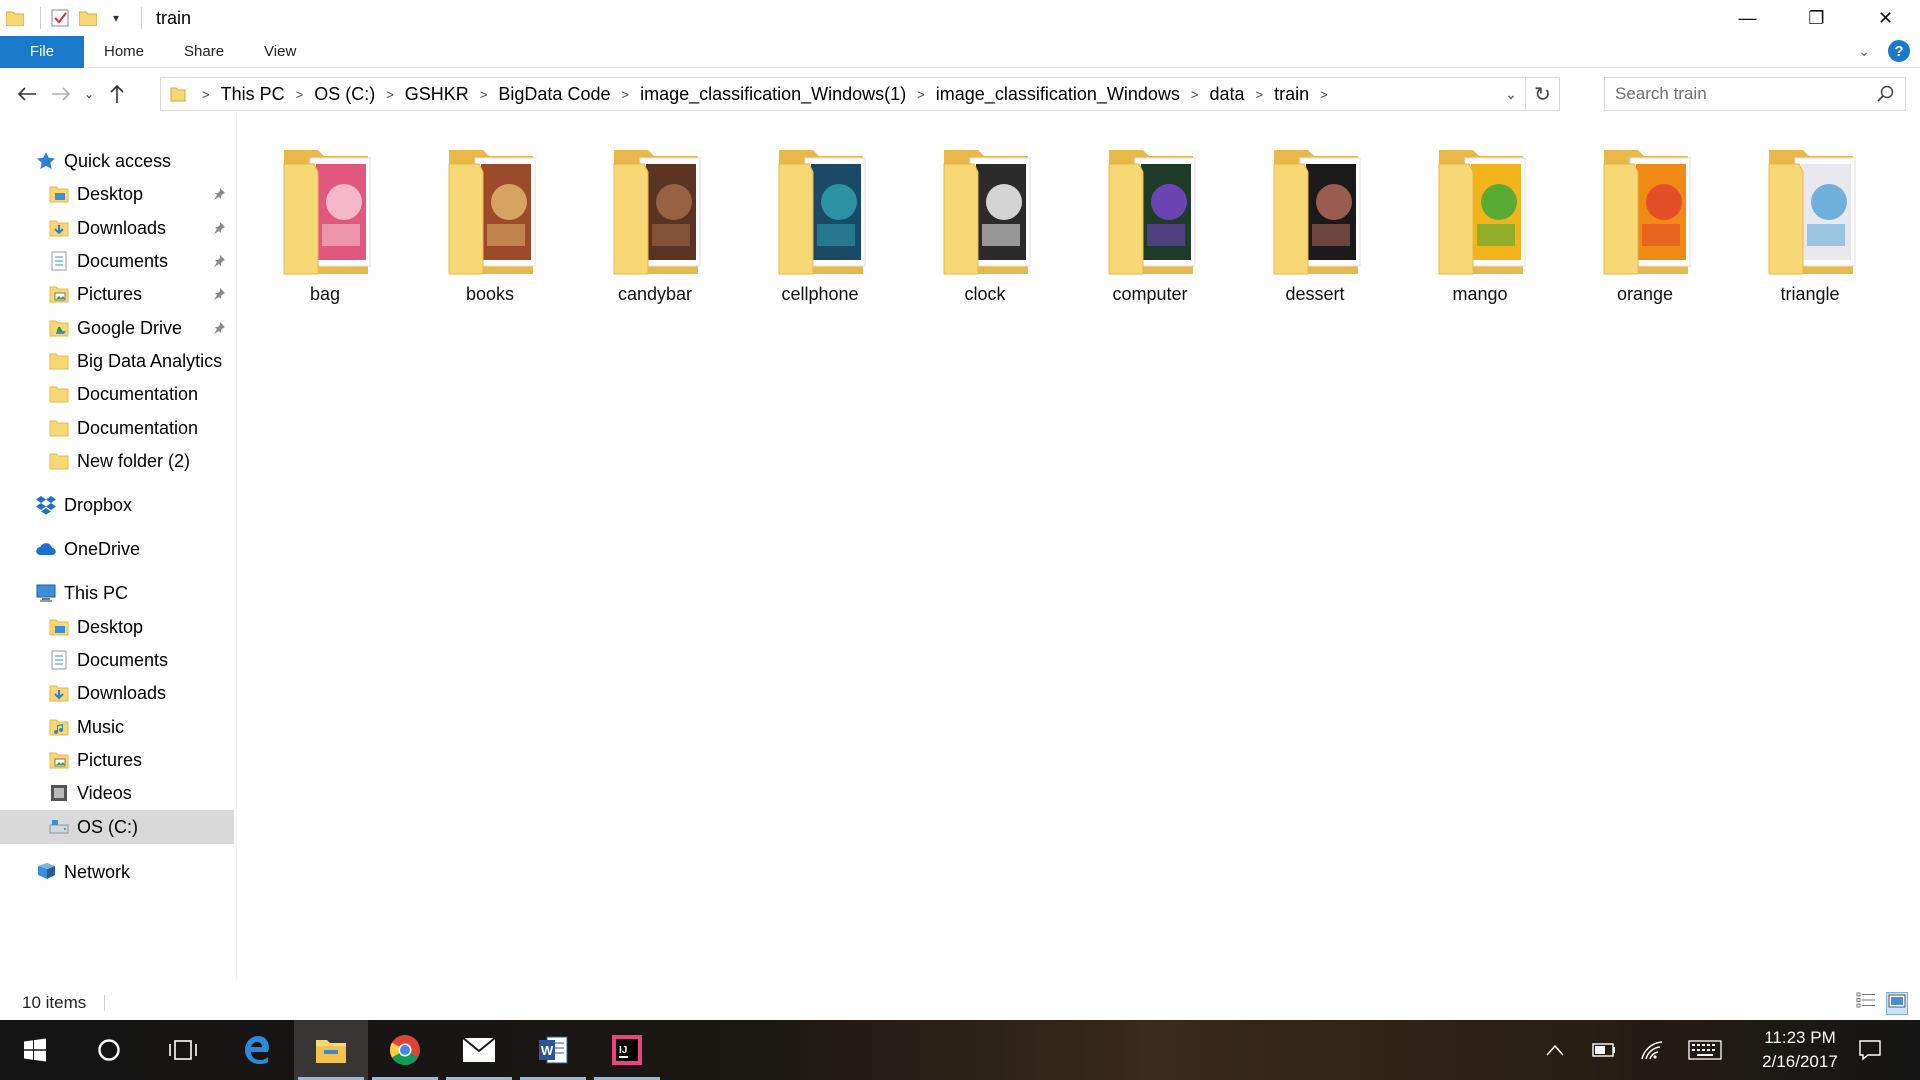  I want to click on new-folder-icon, so click(88, 18).